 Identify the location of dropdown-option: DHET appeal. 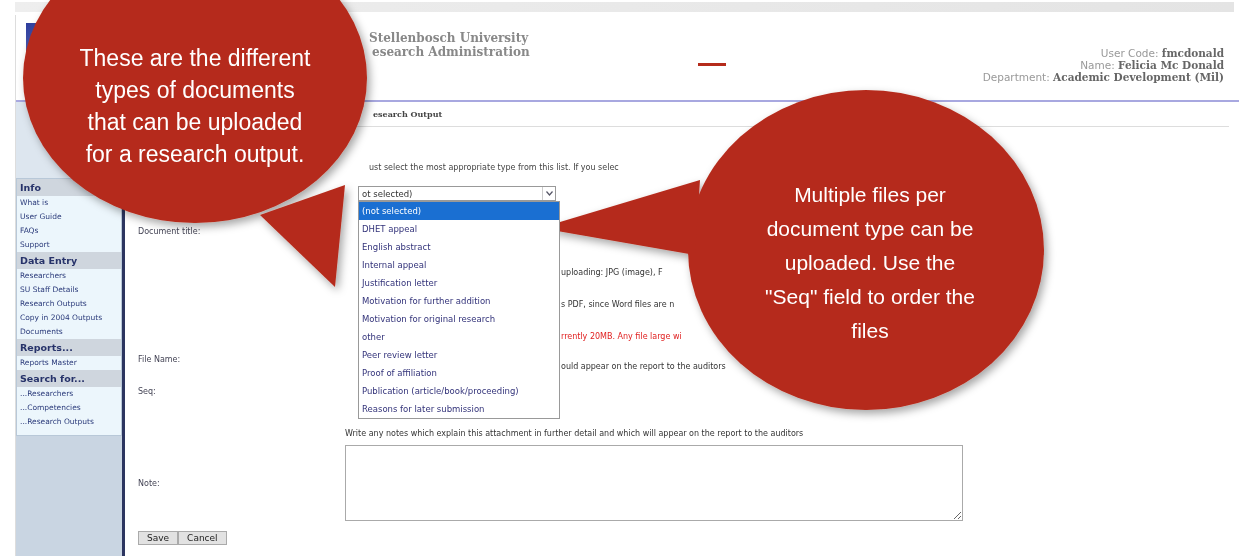
(459, 229).